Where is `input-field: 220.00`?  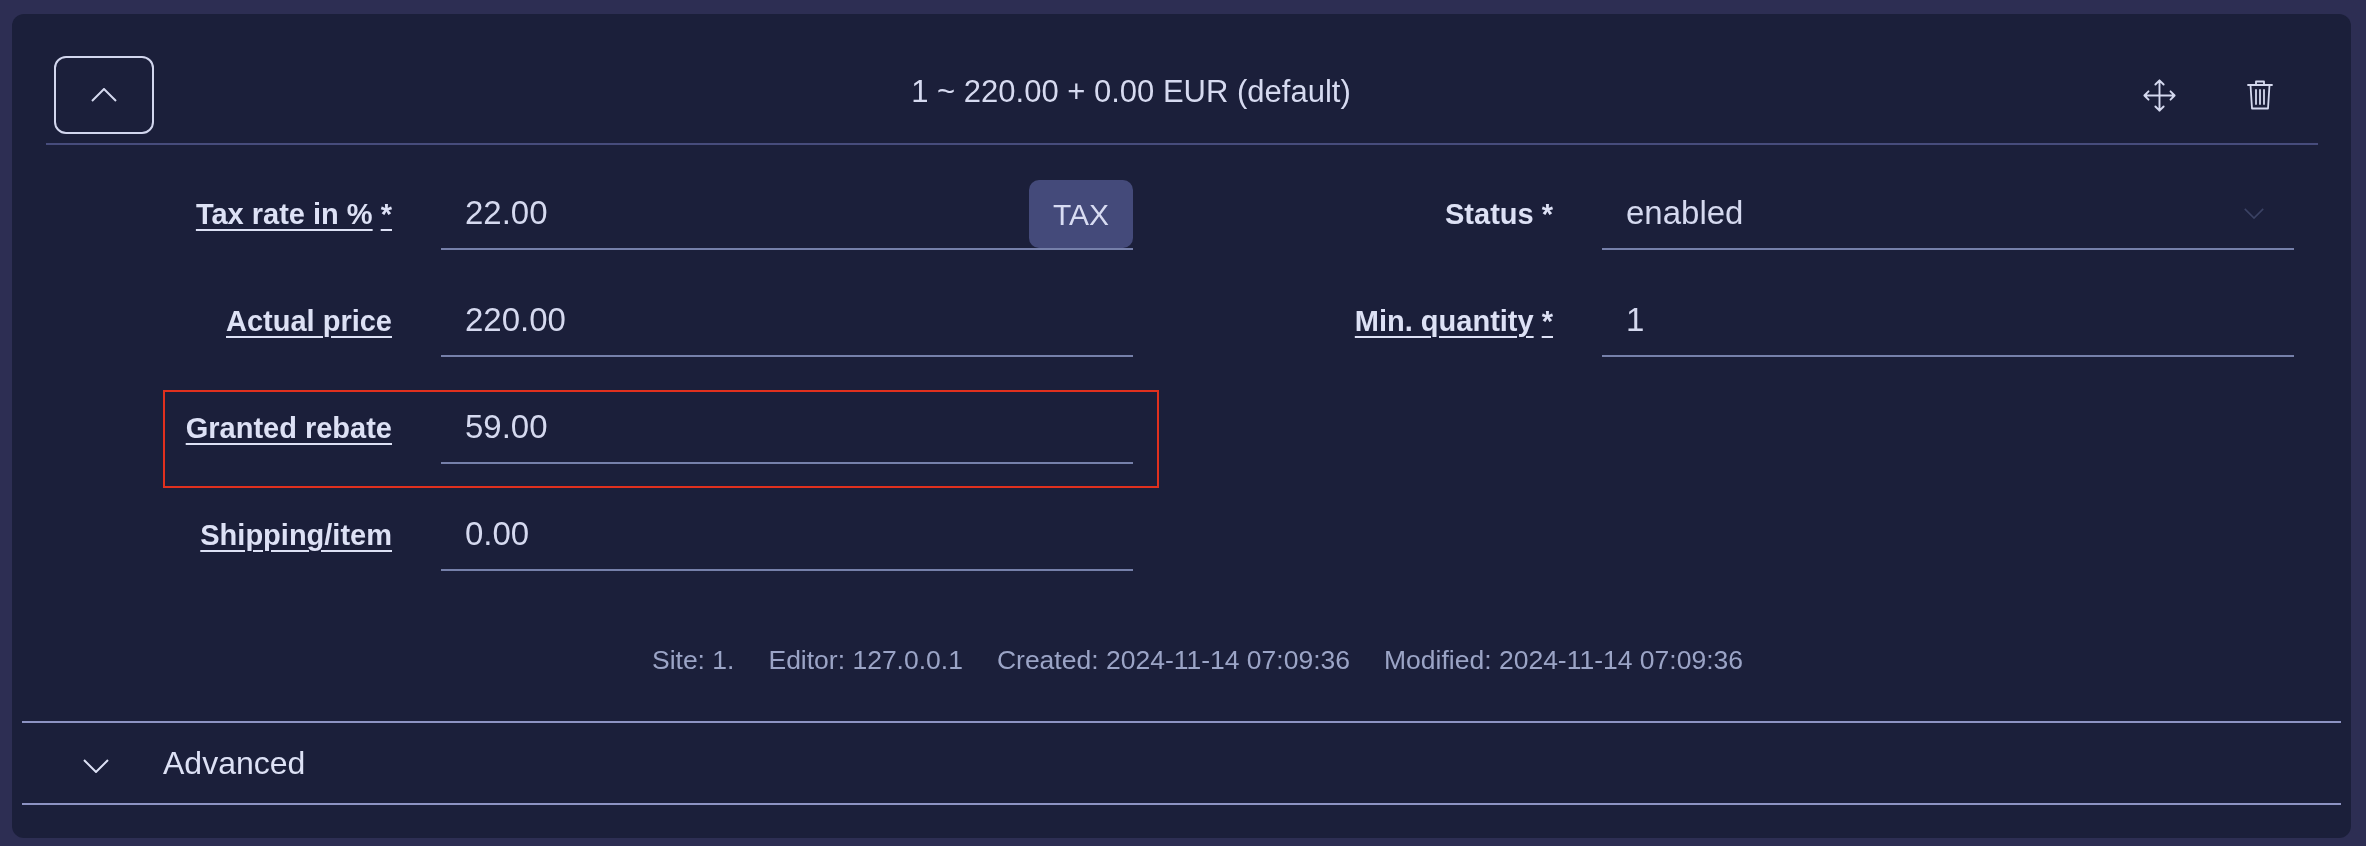 input-field: 220.00 is located at coordinates (787, 321).